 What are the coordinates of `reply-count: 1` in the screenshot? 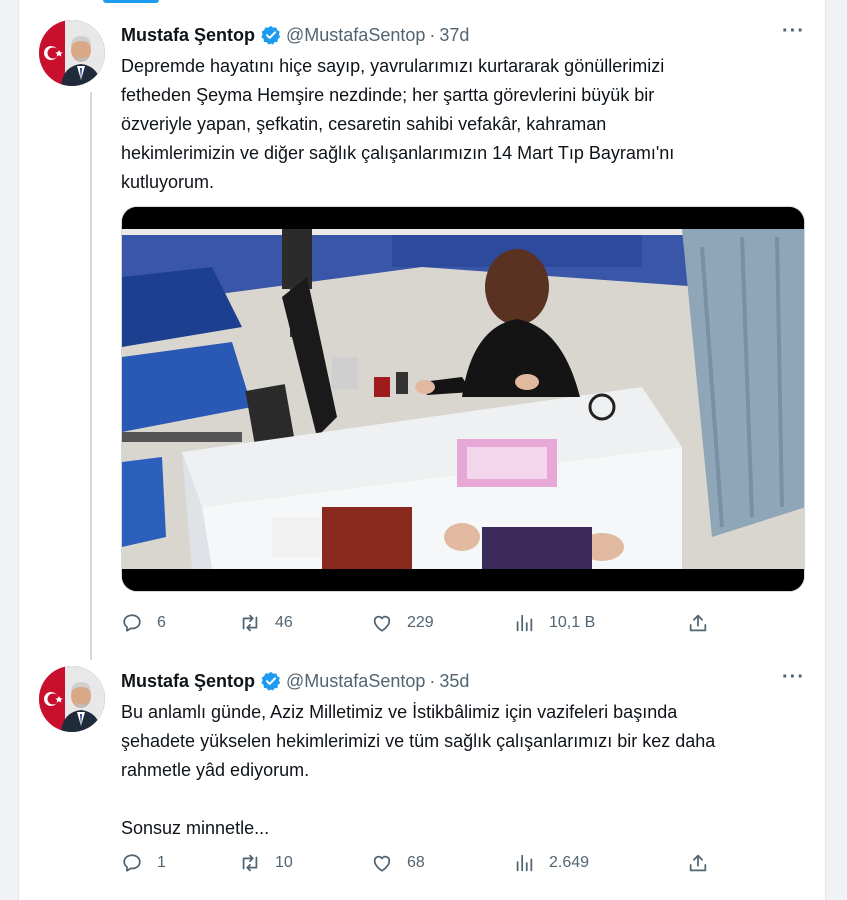 It's located at (161, 862).